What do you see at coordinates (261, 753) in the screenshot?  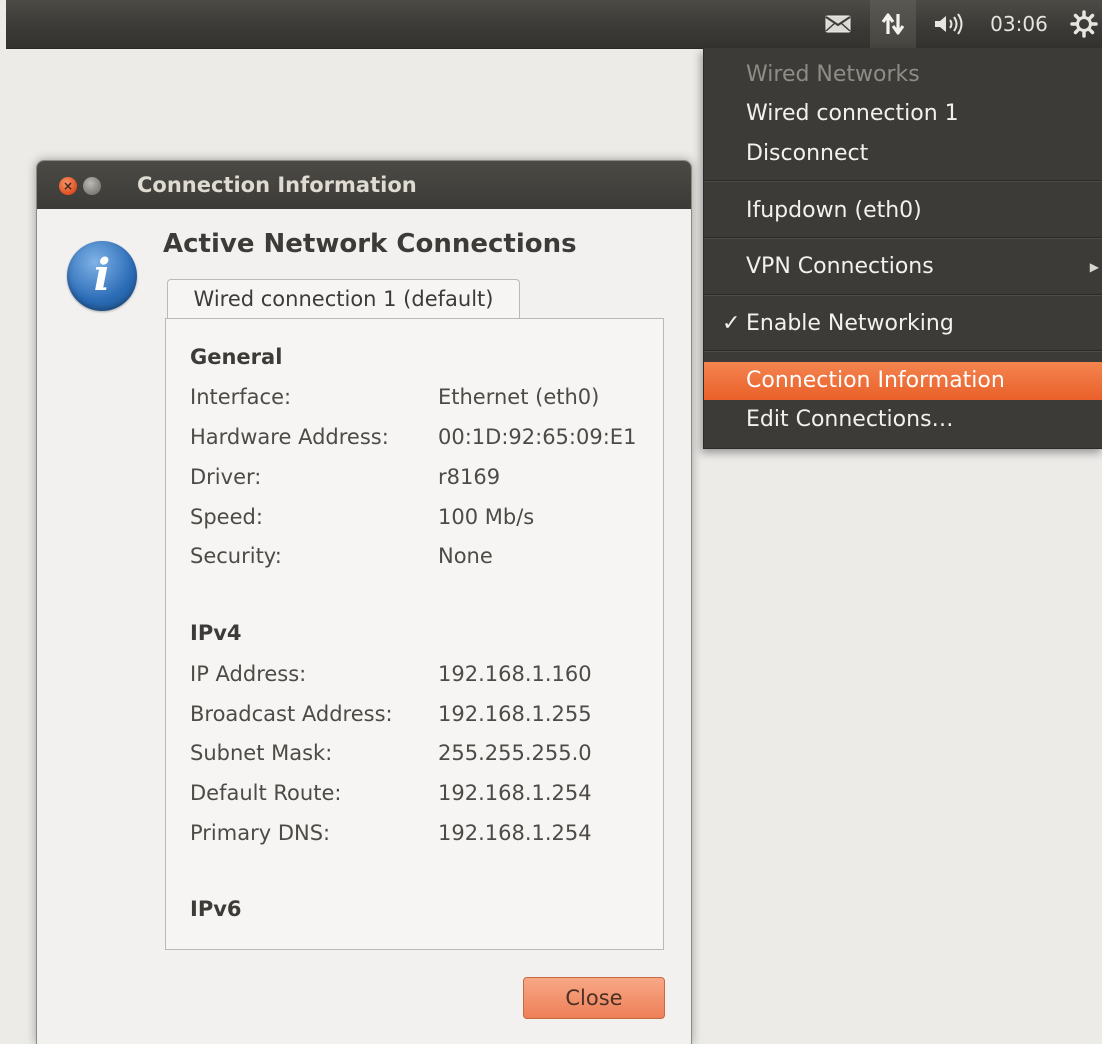 I see `subnet-mask-label: Subnet Mask:` at bounding box center [261, 753].